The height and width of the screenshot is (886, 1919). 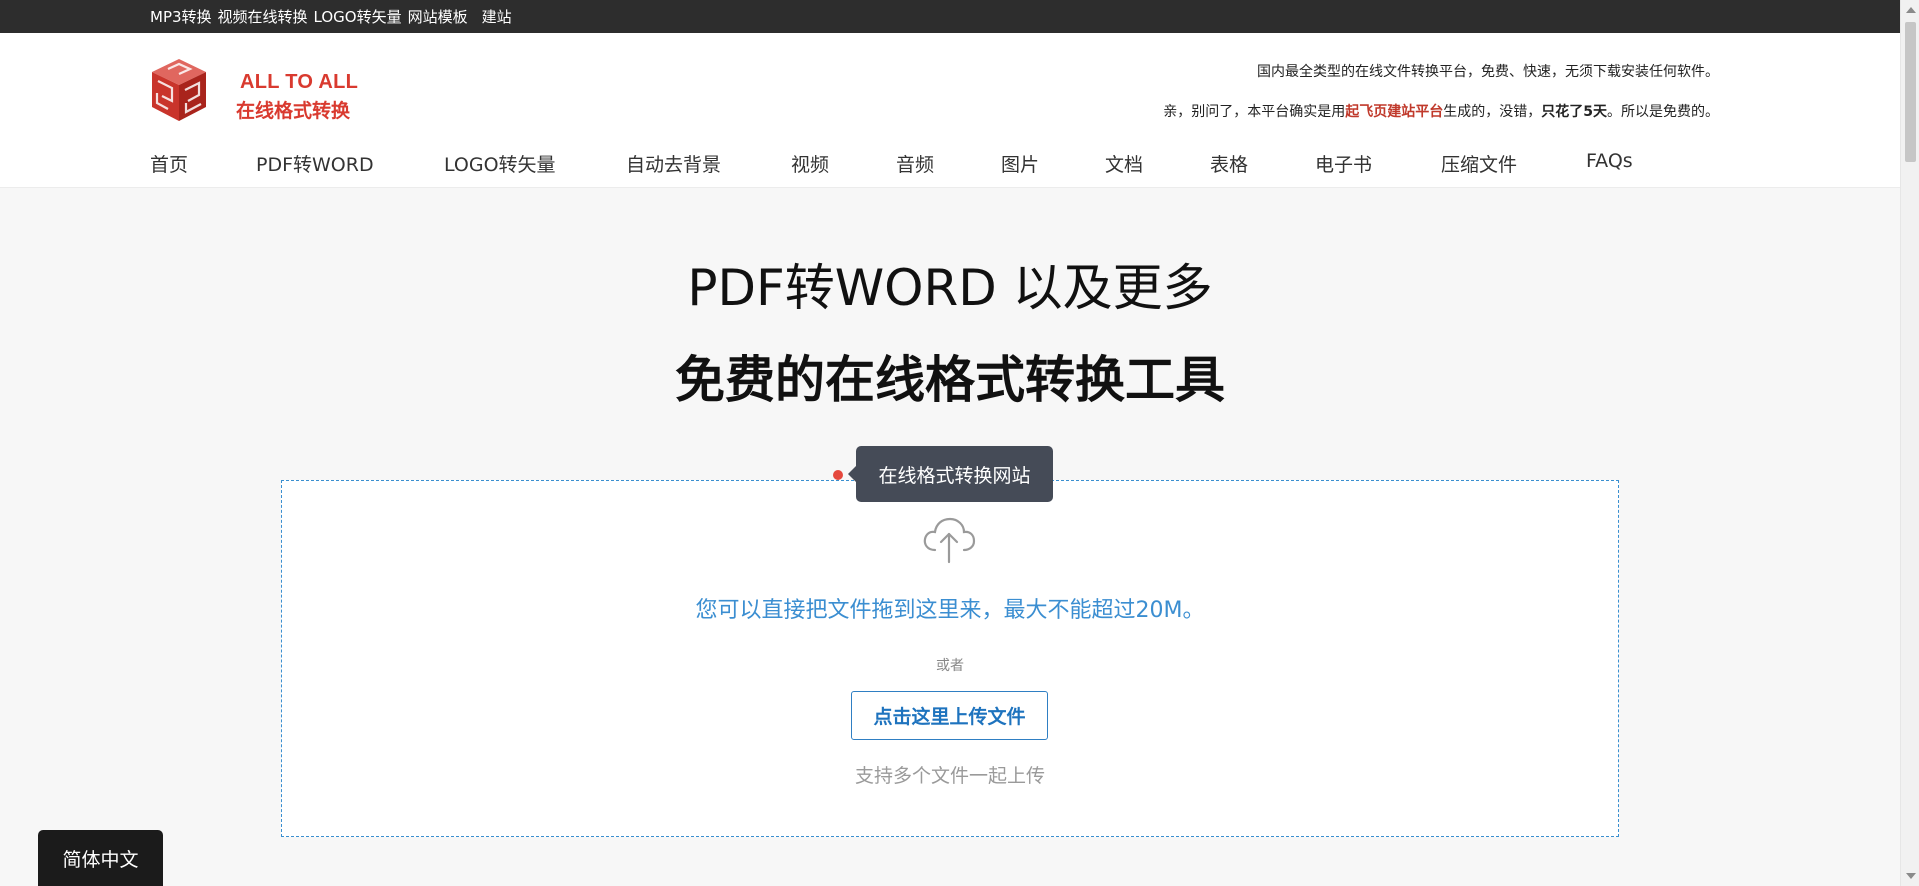 What do you see at coordinates (1254, 112) in the screenshot?
I see `tagline-prefix: 亲，别问了，本平台确实是用` at bounding box center [1254, 112].